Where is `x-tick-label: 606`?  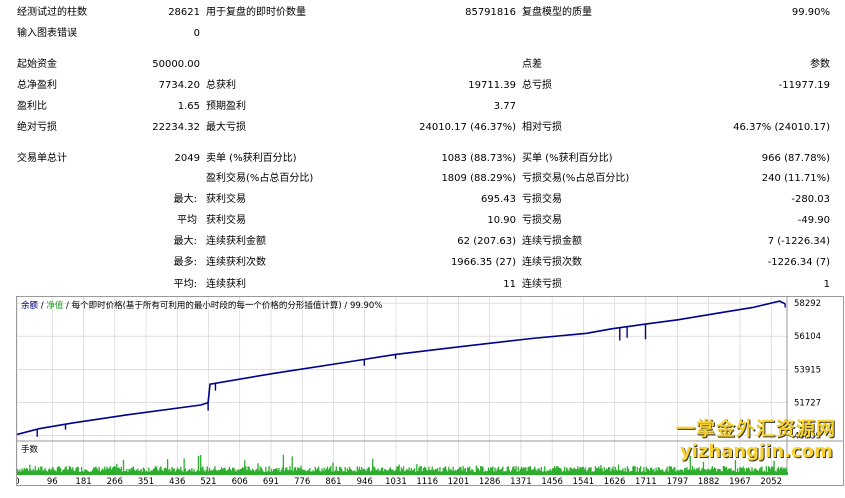 x-tick-label: 606 is located at coordinates (240, 481).